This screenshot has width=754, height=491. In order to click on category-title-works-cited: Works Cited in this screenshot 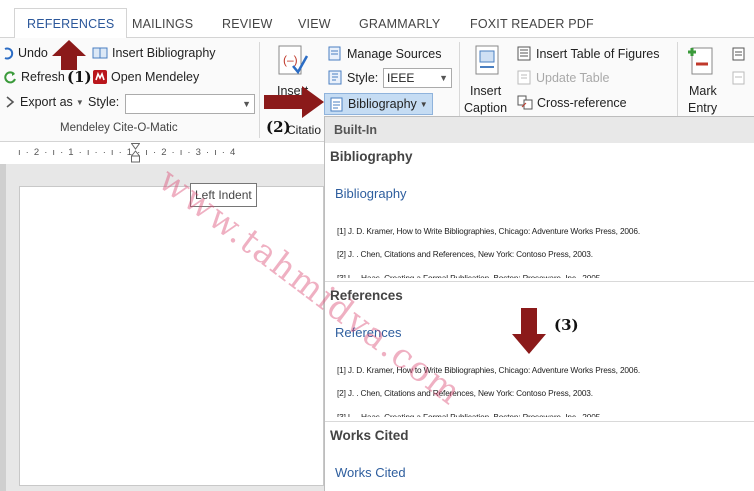, I will do `click(369, 435)`.